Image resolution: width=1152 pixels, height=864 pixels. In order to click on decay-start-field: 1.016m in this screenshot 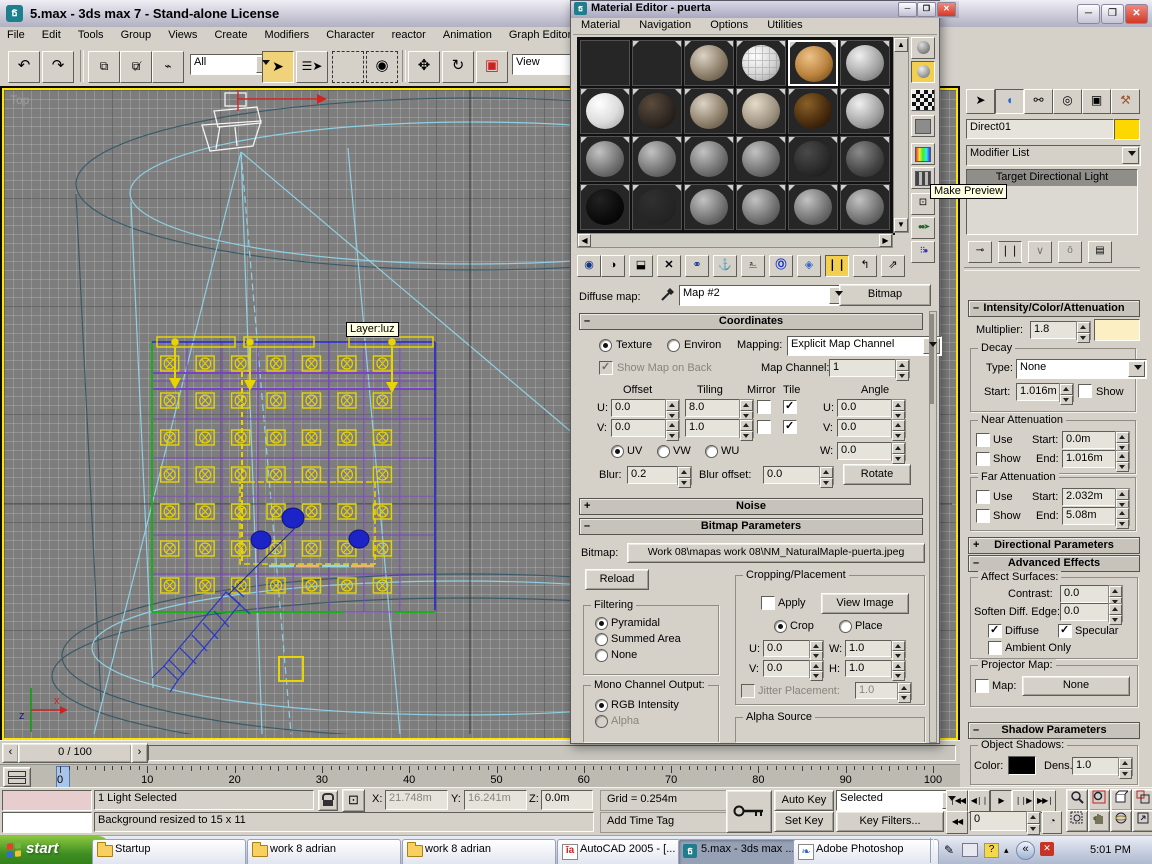, I will do `click(1040, 392)`.